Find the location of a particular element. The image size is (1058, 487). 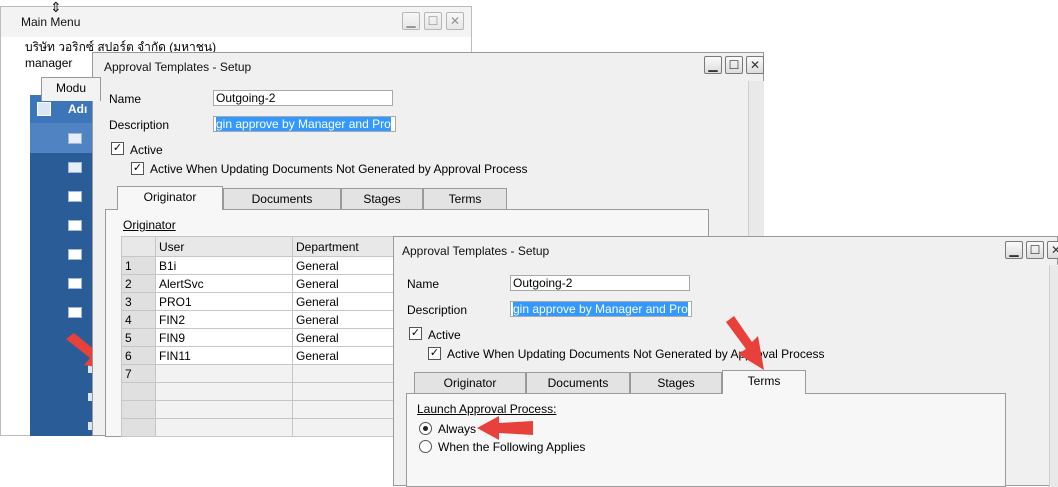

sidebar-selected-row is located at coordinates (65, 138).